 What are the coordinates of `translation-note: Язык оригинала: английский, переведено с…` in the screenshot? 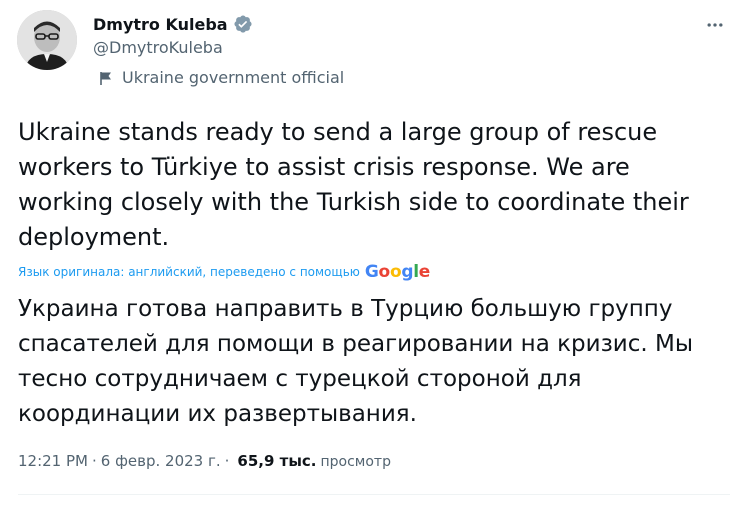 It's located at (224, 272).